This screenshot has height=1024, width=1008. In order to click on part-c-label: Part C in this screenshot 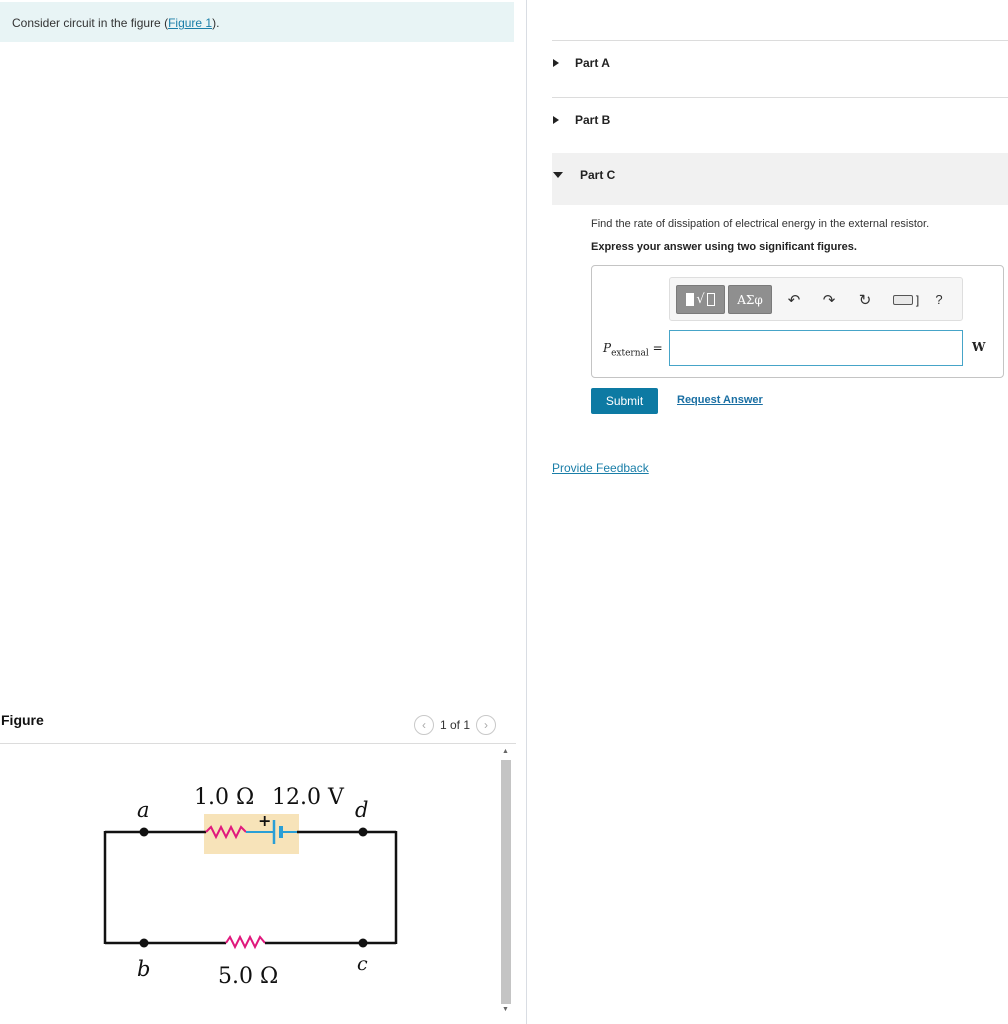, I will do `click(598, 175)`.